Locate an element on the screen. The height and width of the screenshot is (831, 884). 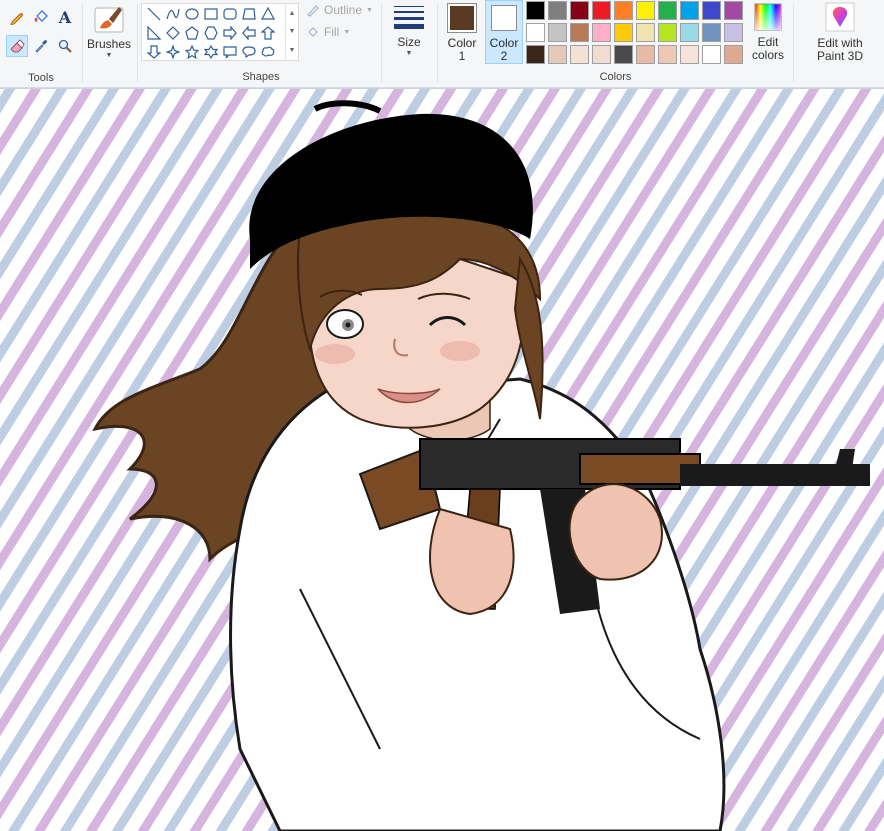
rect-callout-shape is located at coordinates (229, 51).